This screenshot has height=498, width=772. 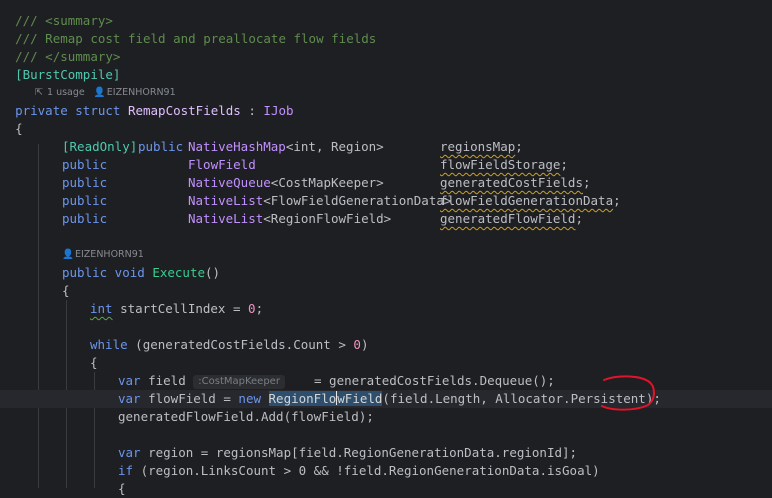 What do you see at coordinates (286, 147) in the screenshot?
I see `field-type: NativeHashMap<int, Region>` at bounding box center [286, 147].